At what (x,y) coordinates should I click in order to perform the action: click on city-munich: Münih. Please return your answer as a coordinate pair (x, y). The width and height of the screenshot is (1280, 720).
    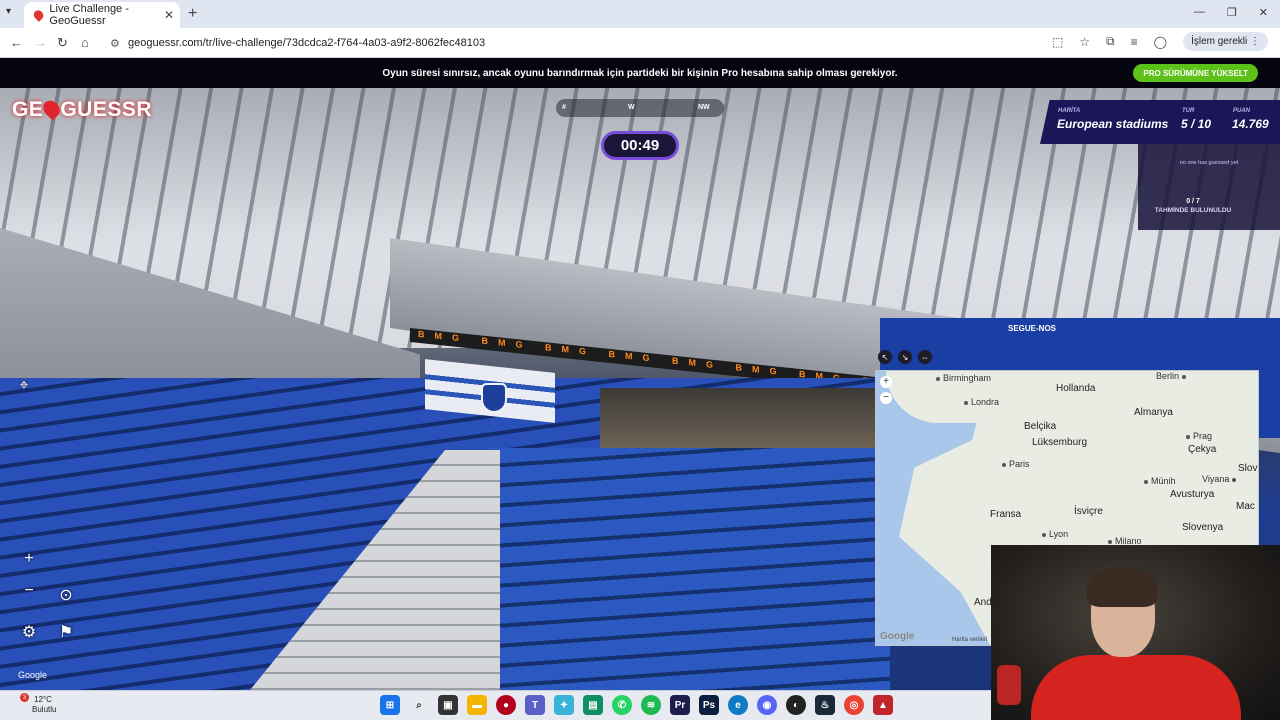
    Looking at the image, I should click on (1160, 481).